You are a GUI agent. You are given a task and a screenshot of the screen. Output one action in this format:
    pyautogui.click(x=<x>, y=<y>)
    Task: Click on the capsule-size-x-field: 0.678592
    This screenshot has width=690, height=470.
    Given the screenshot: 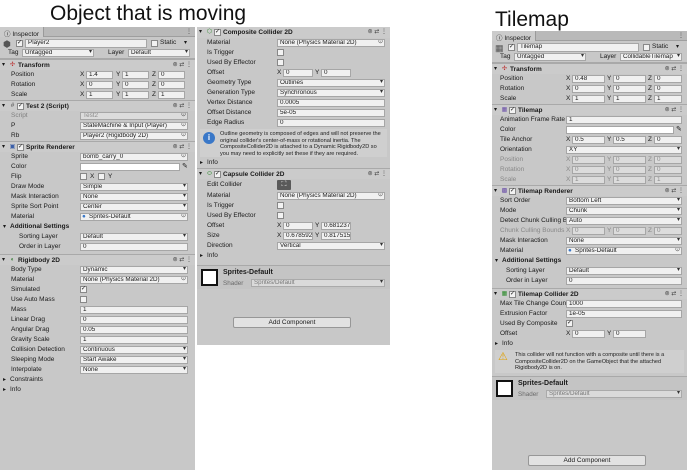 What is the action you would take?
    pyautogui.click(x=298, y=236)
    